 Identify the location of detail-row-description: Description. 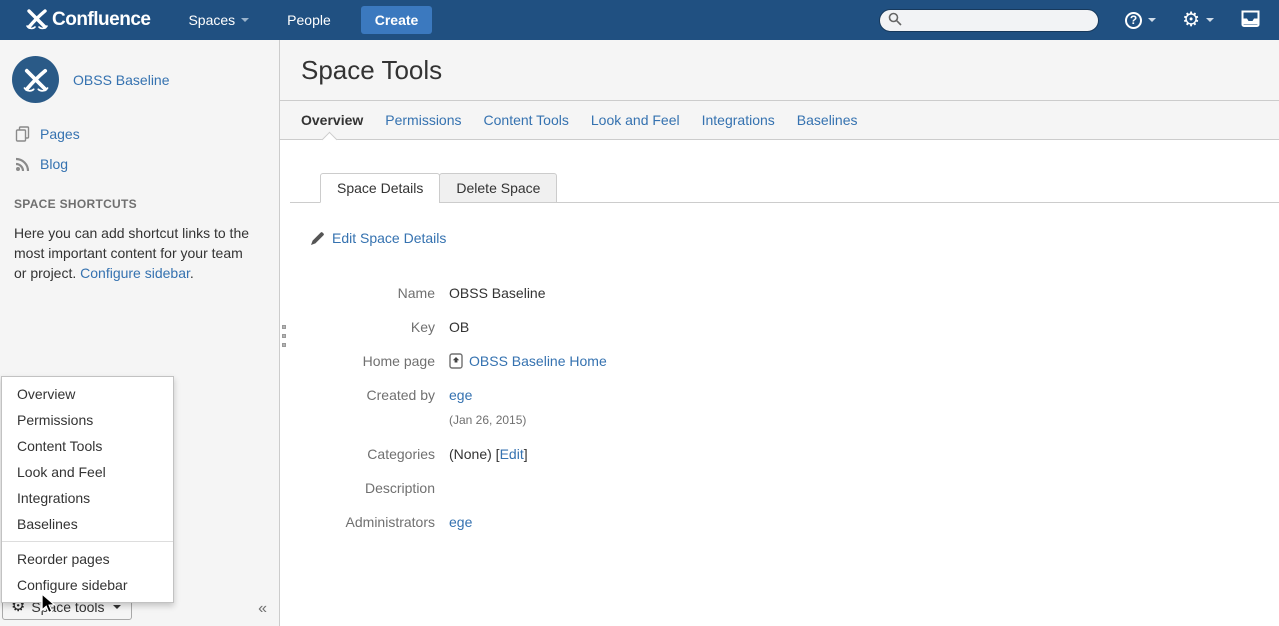
(784, 488).